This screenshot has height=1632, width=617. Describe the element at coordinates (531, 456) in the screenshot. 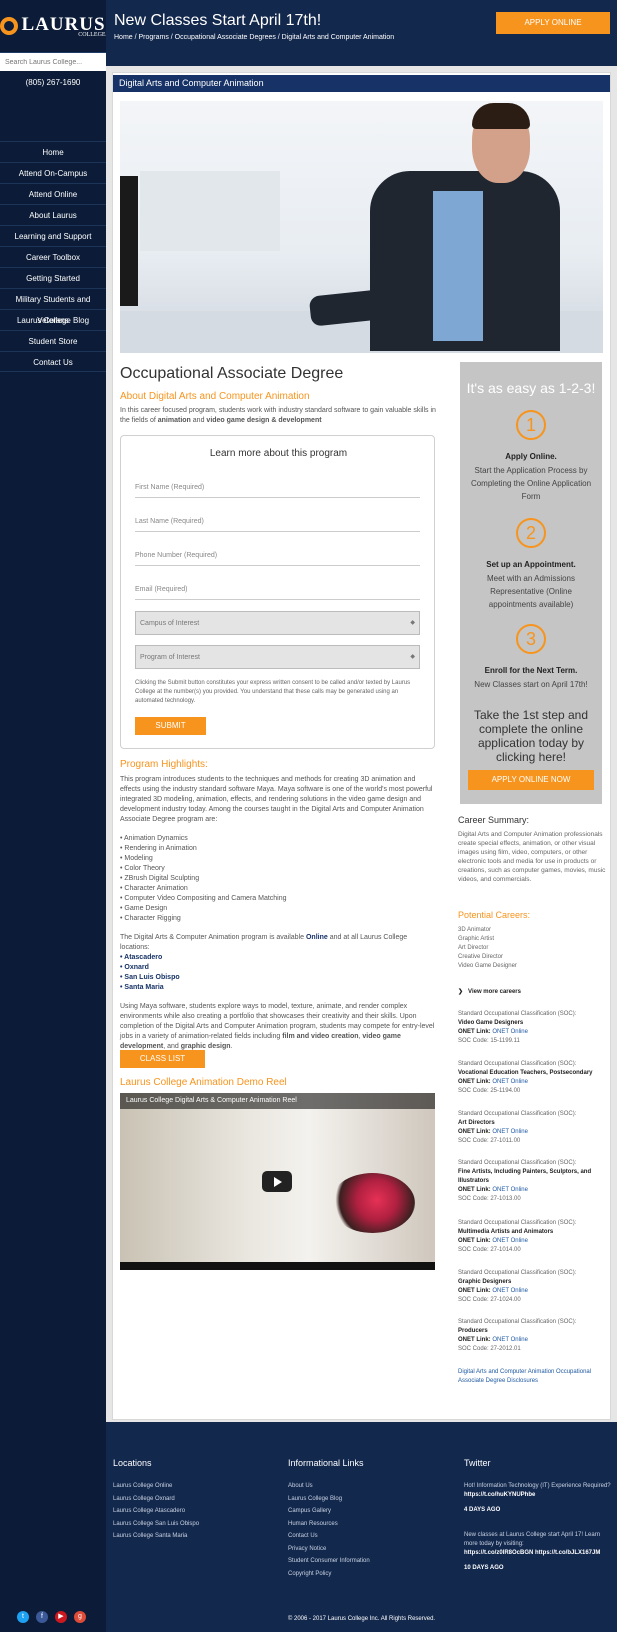

I see `step-heading: Apply Online.` at that location.